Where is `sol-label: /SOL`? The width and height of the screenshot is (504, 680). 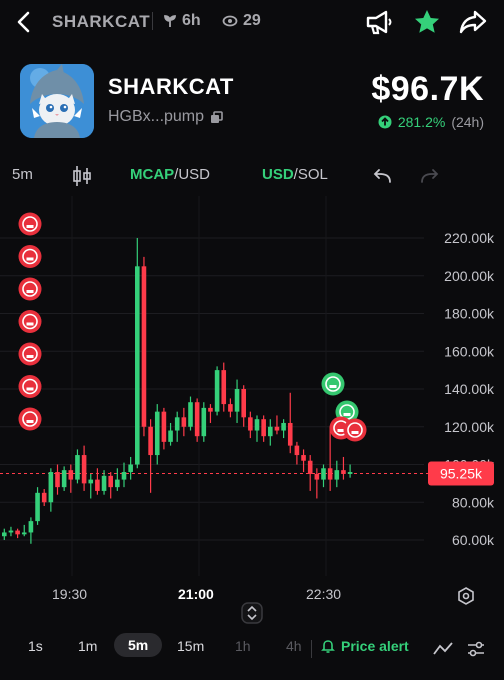 sol-label: /SOL is located at coordinates (310, 174).